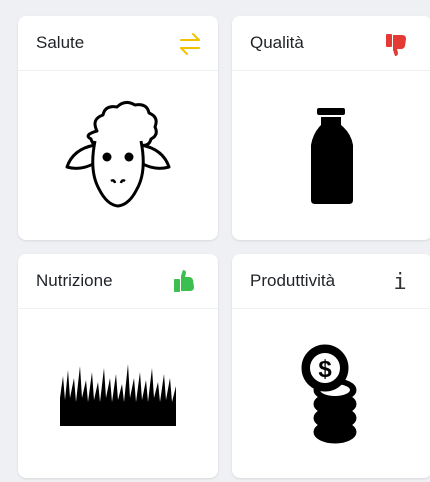 Image resolution: width=430 pixels, height=482 pixels. What do you see at coordinates (293, 280) in the screenshot?
I see `card-title: Produttività` at bounding box center [293, 280].